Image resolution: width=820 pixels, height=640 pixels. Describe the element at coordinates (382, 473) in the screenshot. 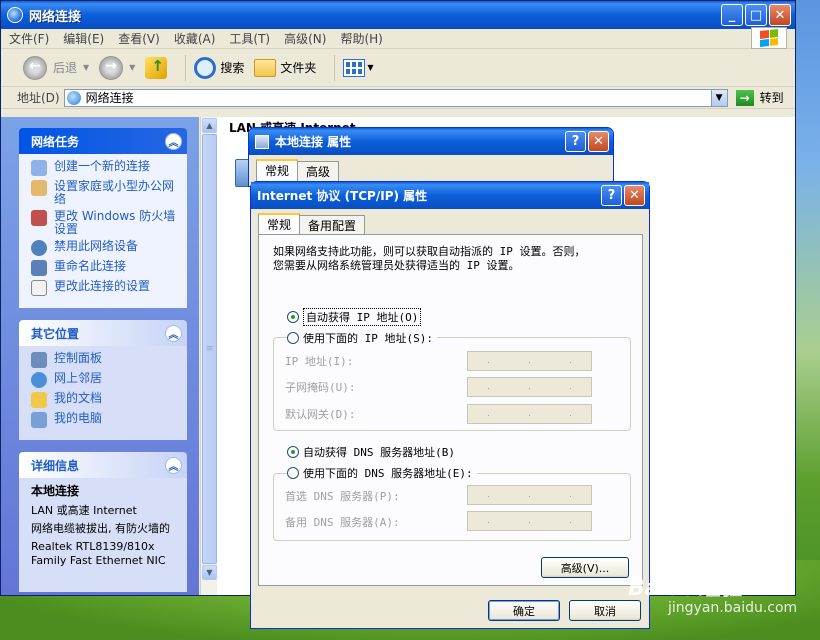

I see `manual-dns-radio: 使用下面的 DNS 服务器地址(E):` at that location.